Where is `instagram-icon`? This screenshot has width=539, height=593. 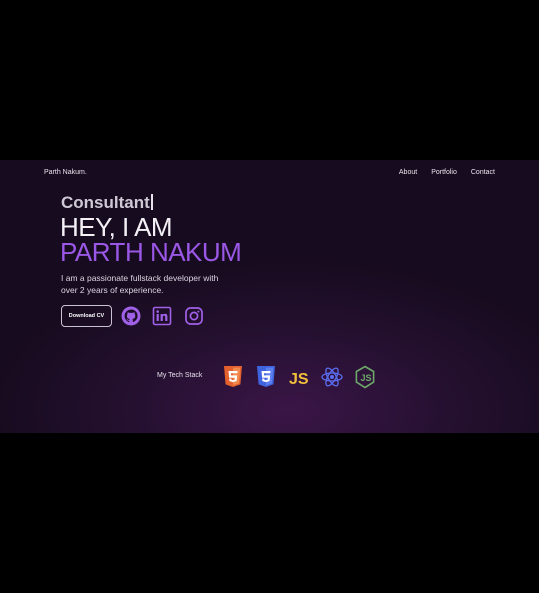
instagram-icon is located at coordinates (194, 316).